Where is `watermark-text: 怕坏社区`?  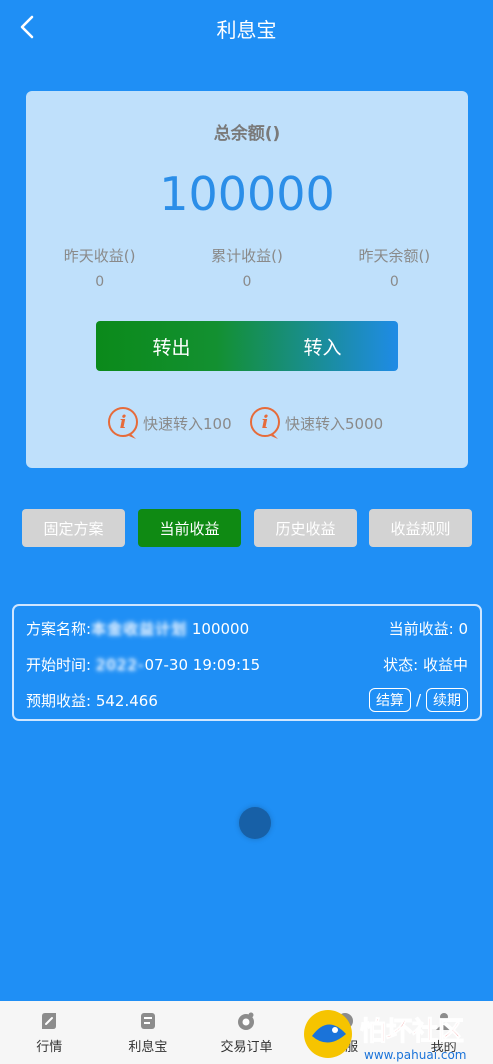
watermark-text: 怕坏社区 is located at coordinates (412, 1031).